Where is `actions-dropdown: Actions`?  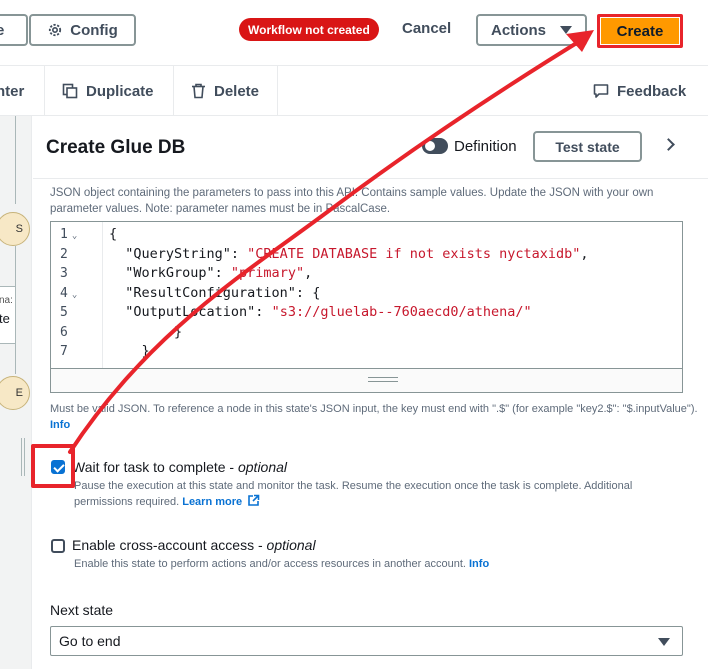
actions-dropdown: Actions is located at coordinates (531, 30).